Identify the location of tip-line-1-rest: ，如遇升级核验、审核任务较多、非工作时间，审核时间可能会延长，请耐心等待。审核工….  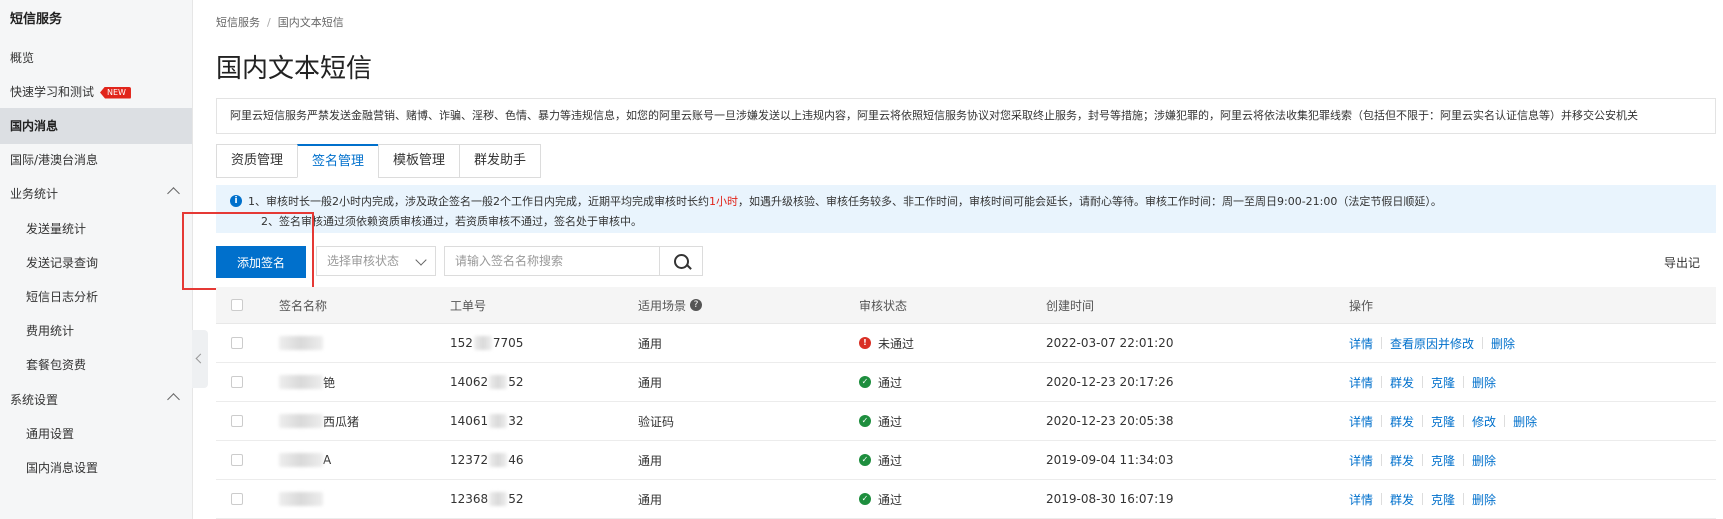
(1090, 201).